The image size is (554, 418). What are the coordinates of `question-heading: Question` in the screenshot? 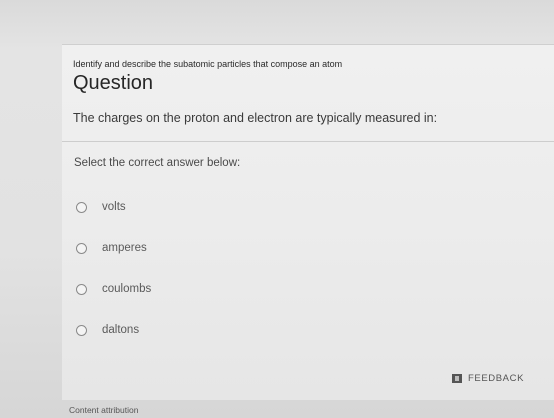 It's located at (113, 83).